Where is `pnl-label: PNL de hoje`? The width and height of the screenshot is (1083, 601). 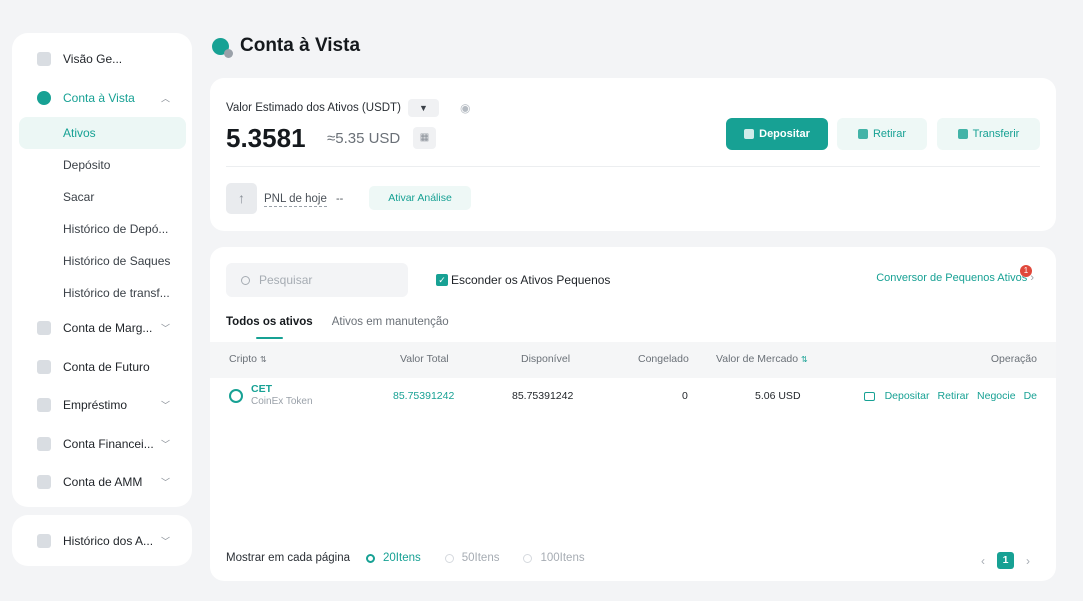 pnl-label: PNL de hoje is located at coordinates (295, 200).